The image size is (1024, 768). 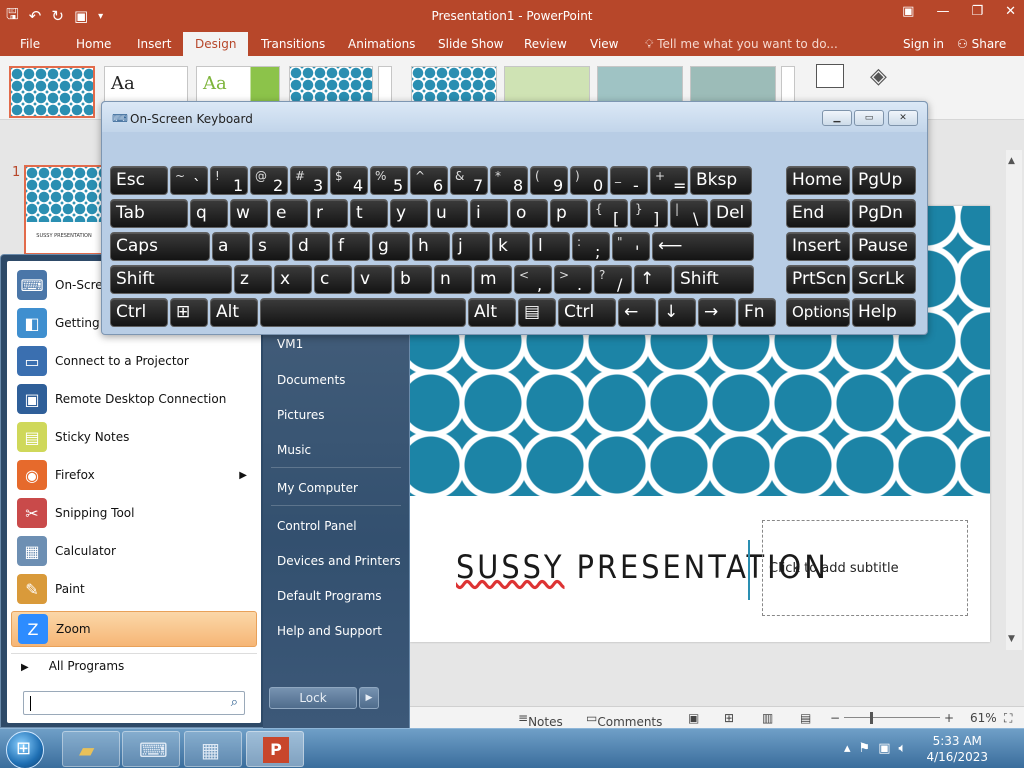 What do you see at coordinates (275, 749) in the screenshot?
I see `powerpoint-taskbar-button: P` at bounding box center [275, 749].